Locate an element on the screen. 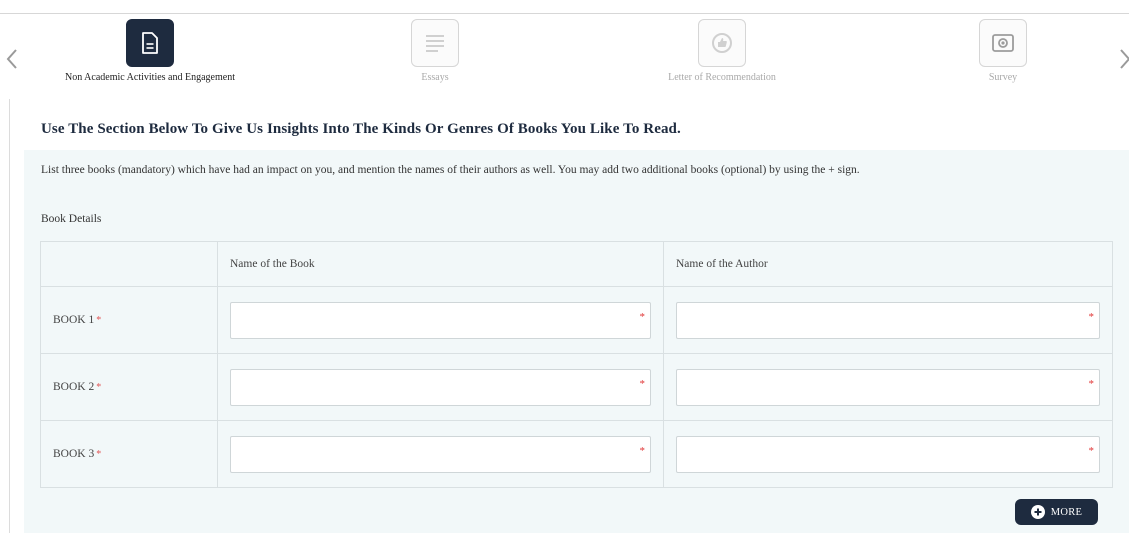 The image size is (1129, 533). step-label: Letter of Recommendation is located at coordinates (722, 77).